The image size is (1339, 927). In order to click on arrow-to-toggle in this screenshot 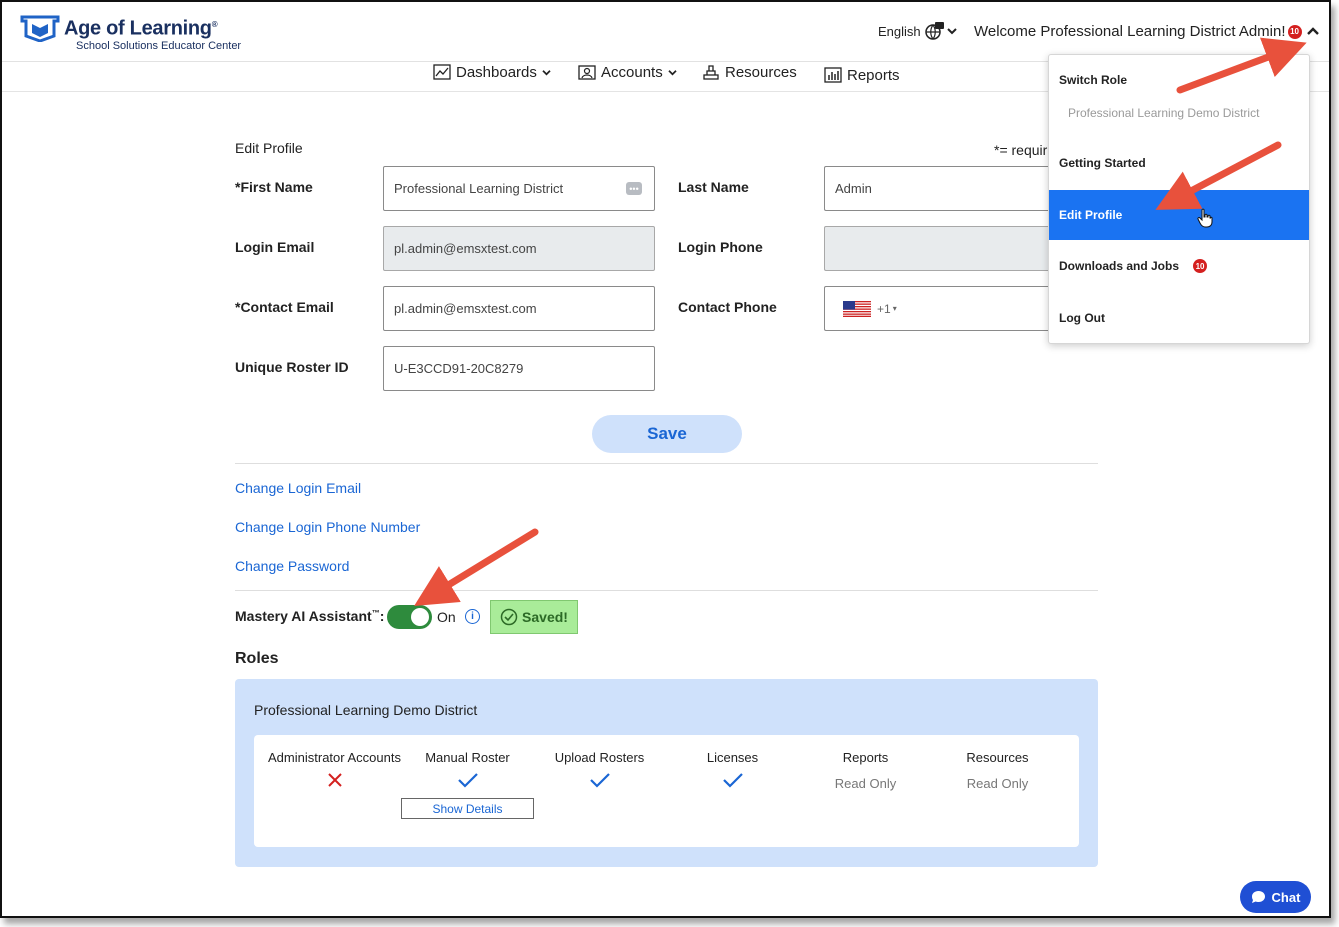, I will do `click(476, 567)`.